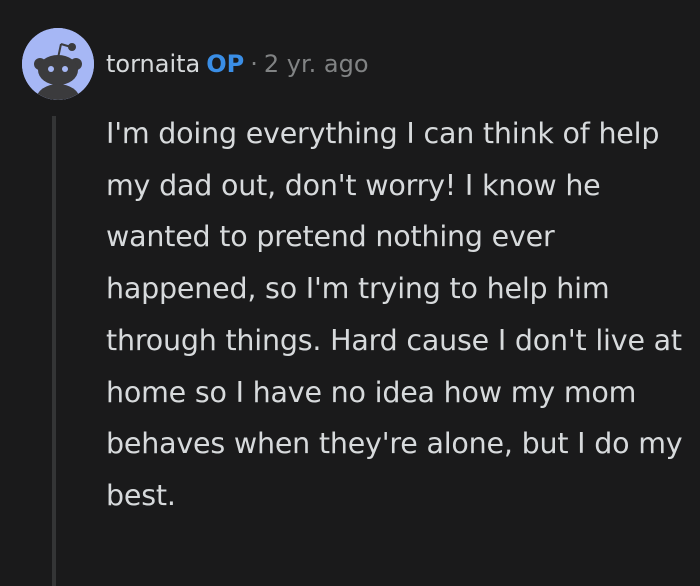 The height and width of the screenshot is (586, 700). I want to click on thread-collapse-line, so click(54, 351).